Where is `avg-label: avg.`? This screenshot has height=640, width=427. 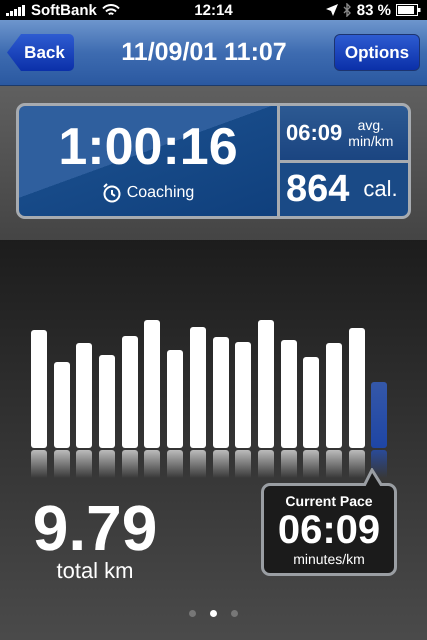
avg-label: avg. is located at coordinates (371, 124).